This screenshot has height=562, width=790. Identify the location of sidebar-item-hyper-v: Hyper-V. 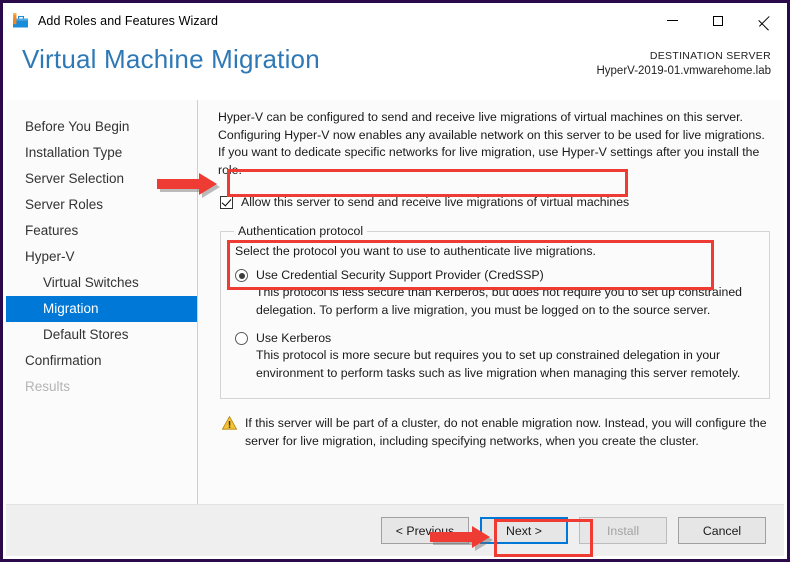
(101, 257).